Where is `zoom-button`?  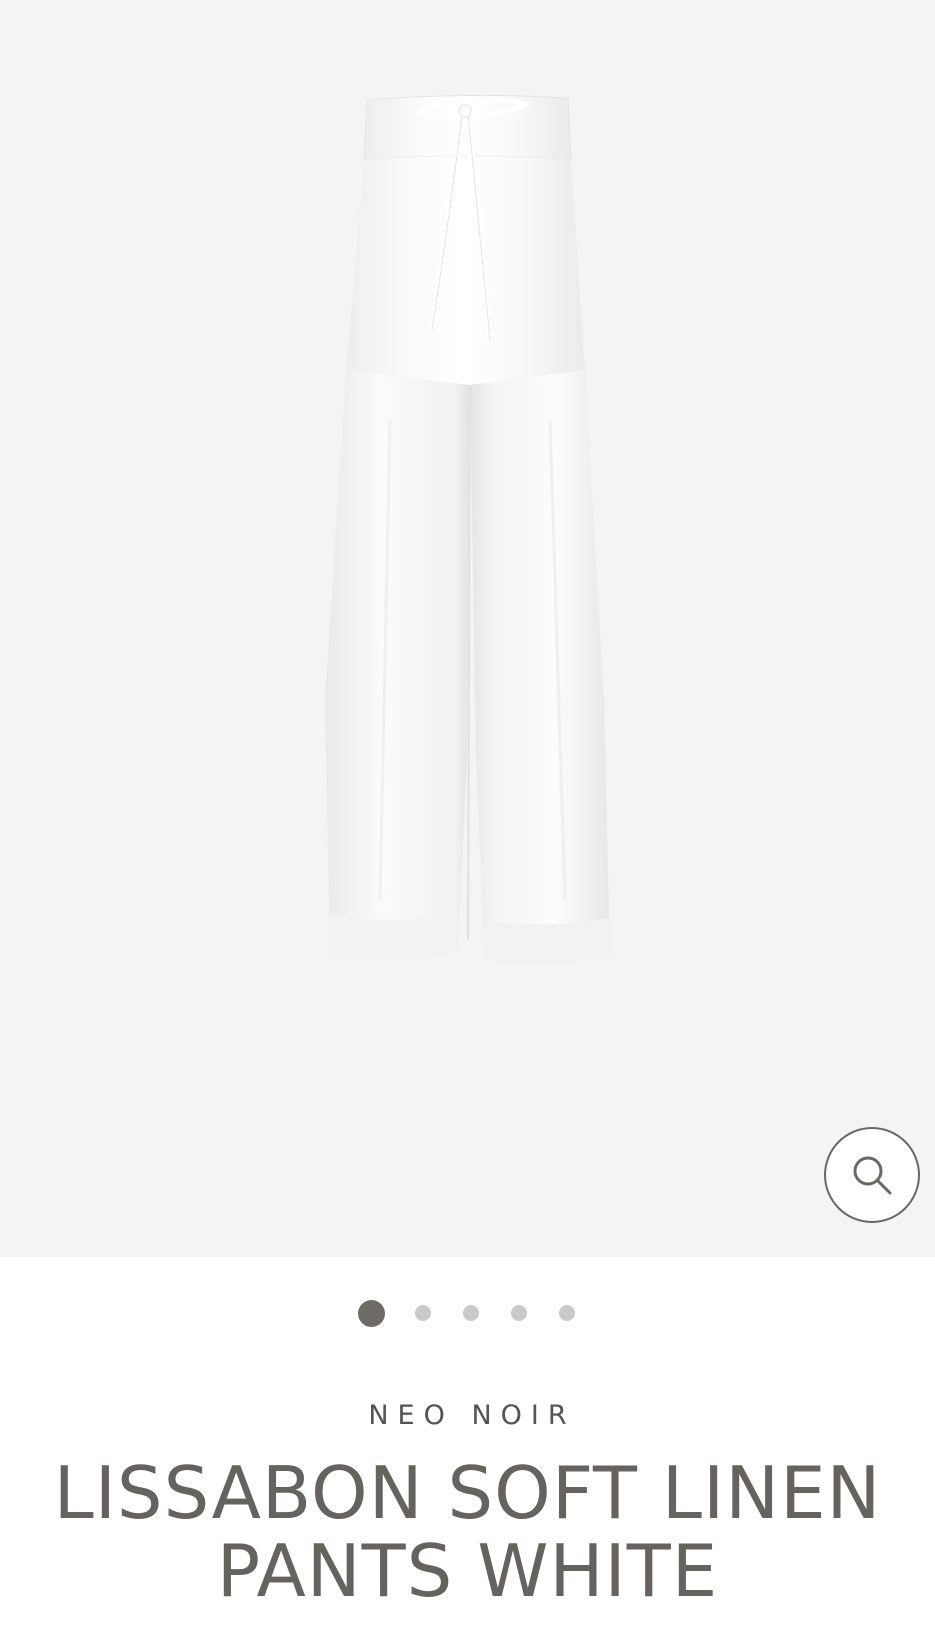 zoom-button is located at coordinates (872, 1175).